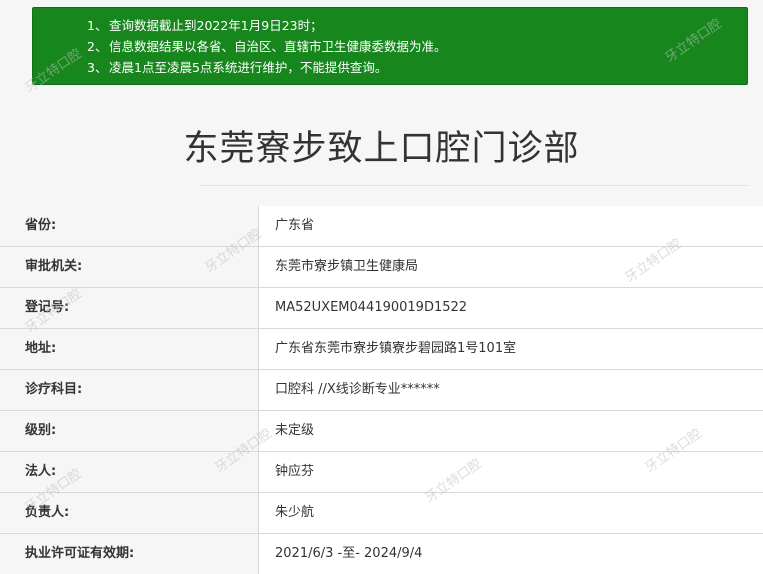  What do you see at coordinates (278, 46) in the screenshot?
I see `notice-text: 信息数据结果以各省、自治区、直辖市卫生健康委数据为准。` at bounding box center [278, 46].